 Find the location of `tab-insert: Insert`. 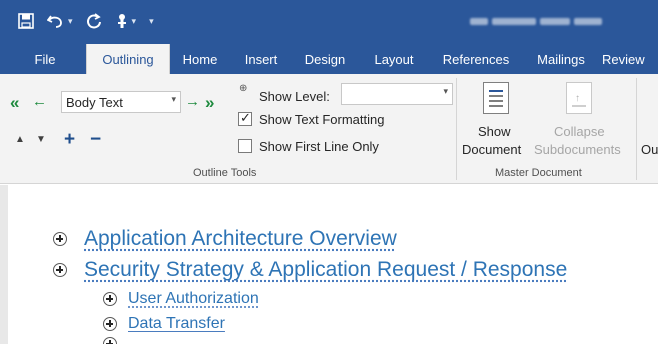

tab-insert: Insert is located at coordinates (261, 59).